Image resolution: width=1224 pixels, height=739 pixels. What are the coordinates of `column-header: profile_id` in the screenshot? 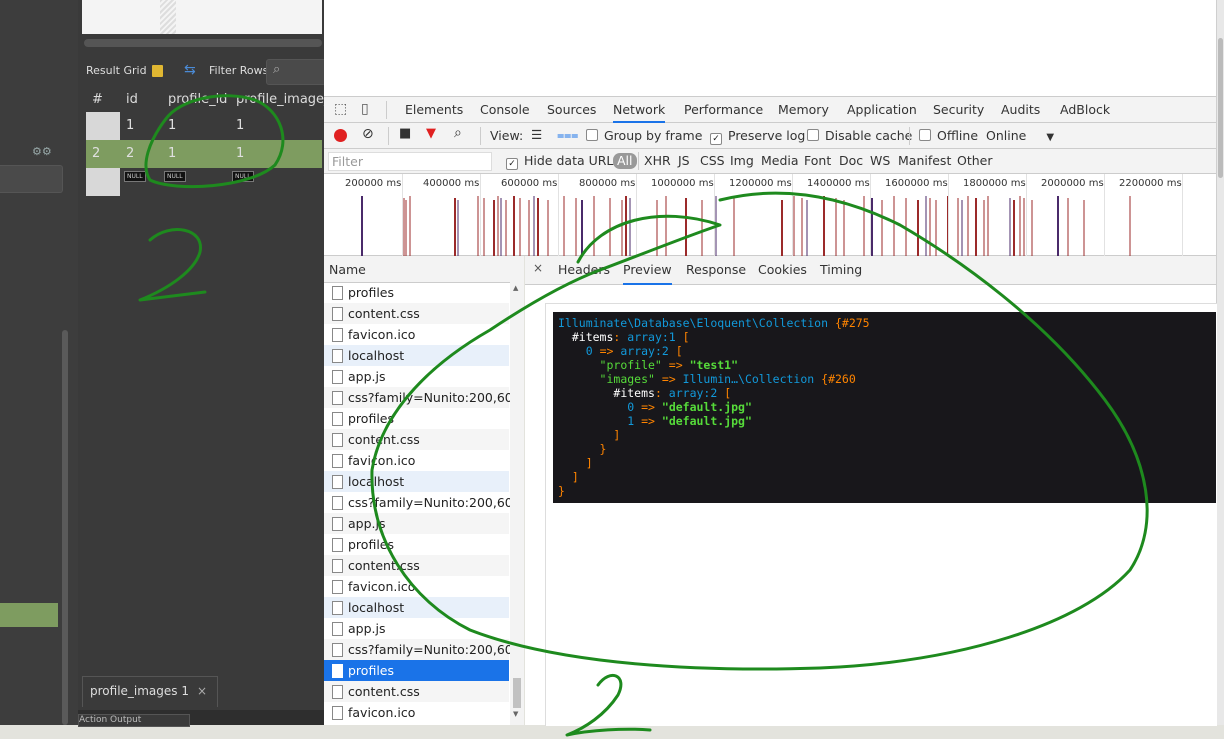 It's located at (197, 99).